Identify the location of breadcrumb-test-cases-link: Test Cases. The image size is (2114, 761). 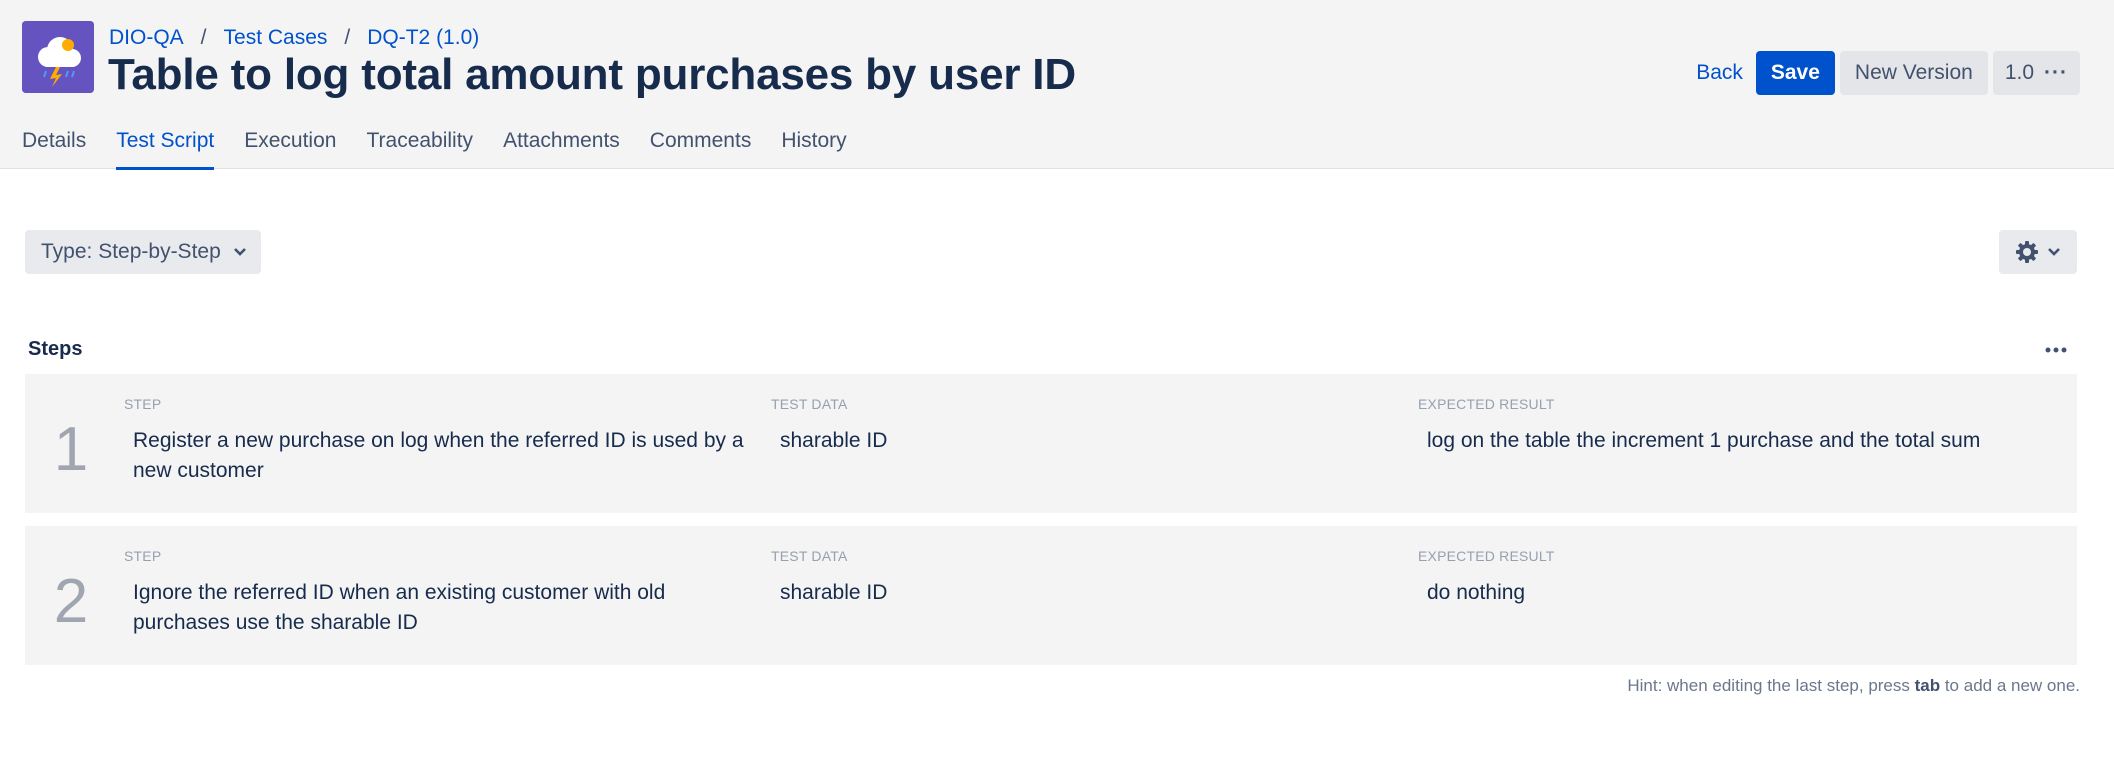
(276, 38).